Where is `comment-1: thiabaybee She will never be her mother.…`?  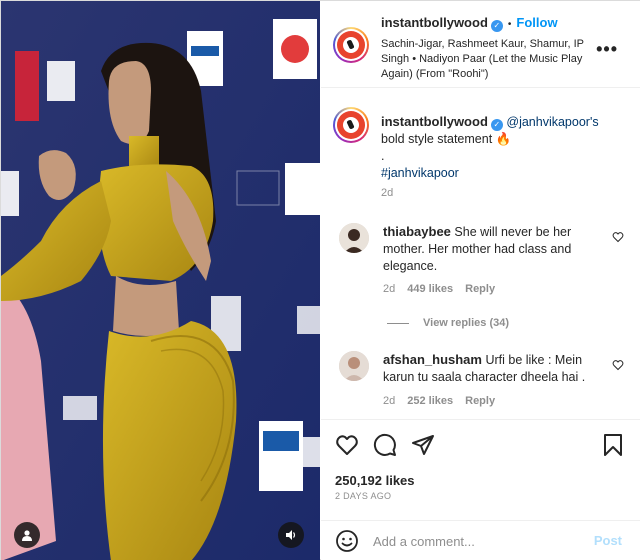
comment-1: thiabaybee She will never be her mother.… is located at coordinates (495, 249).